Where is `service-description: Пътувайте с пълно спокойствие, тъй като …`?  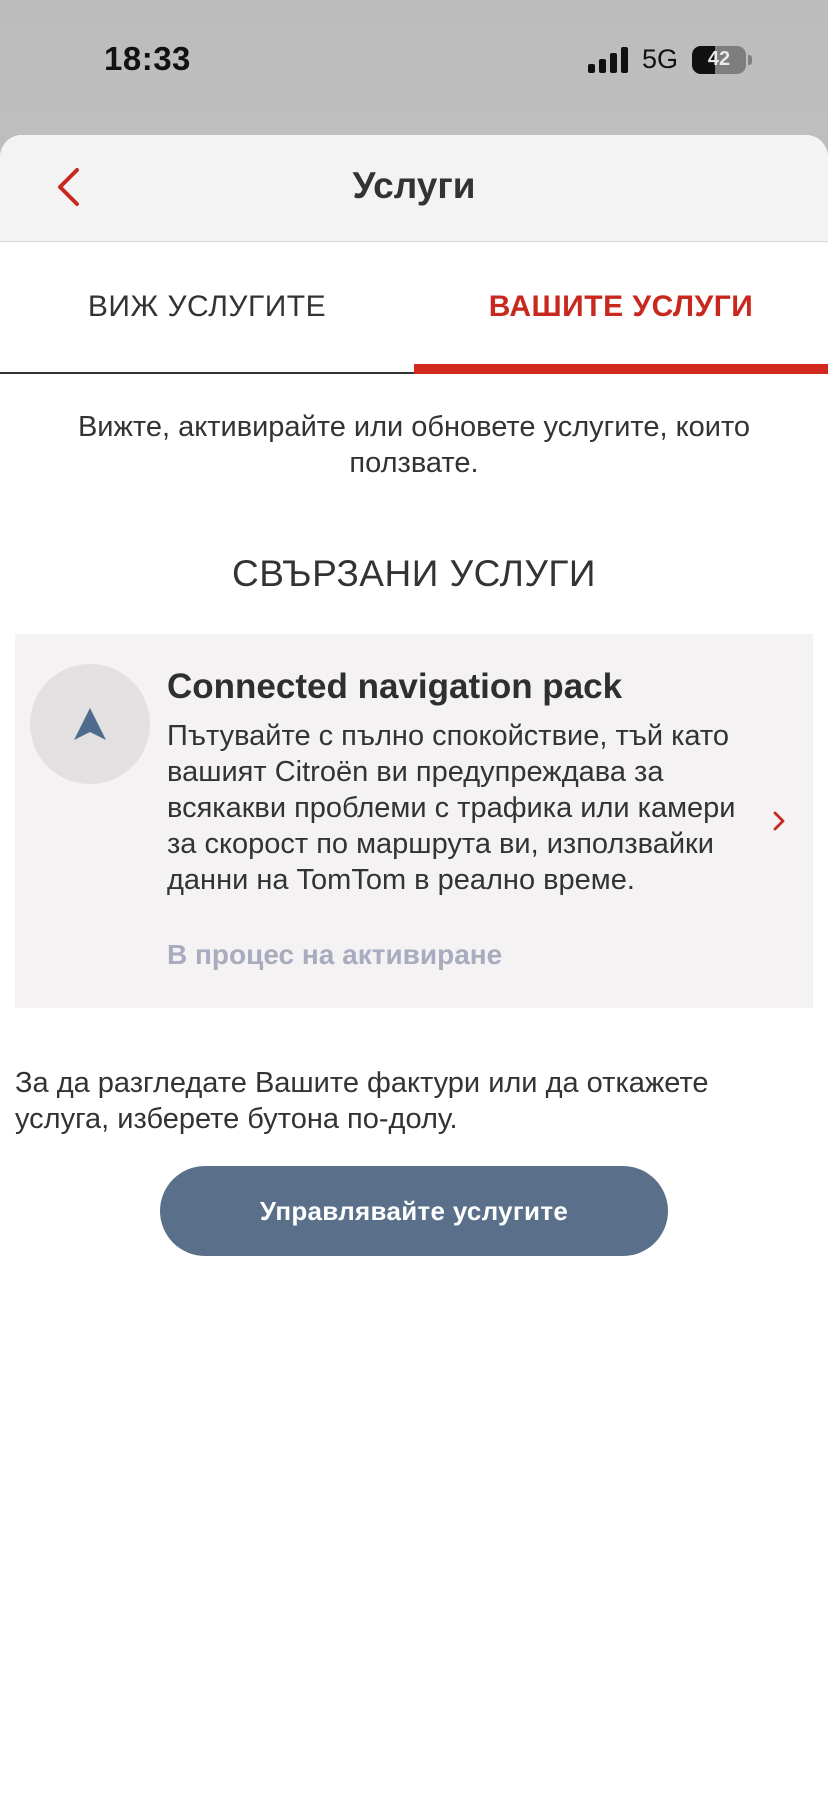
service-description: Пътувайте с пълно спокойствие, тъй като … is located at coordinates (451, 808).